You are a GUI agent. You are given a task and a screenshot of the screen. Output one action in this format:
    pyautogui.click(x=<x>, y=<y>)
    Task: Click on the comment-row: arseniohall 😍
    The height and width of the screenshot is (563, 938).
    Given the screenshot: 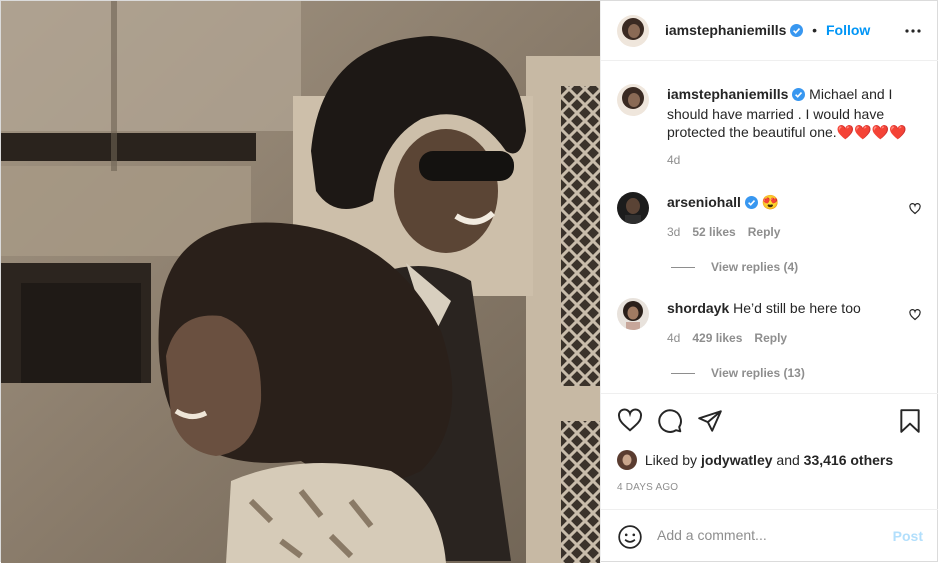 What is the action you would take?
    pyautogui.click(x=723, y=203)
    